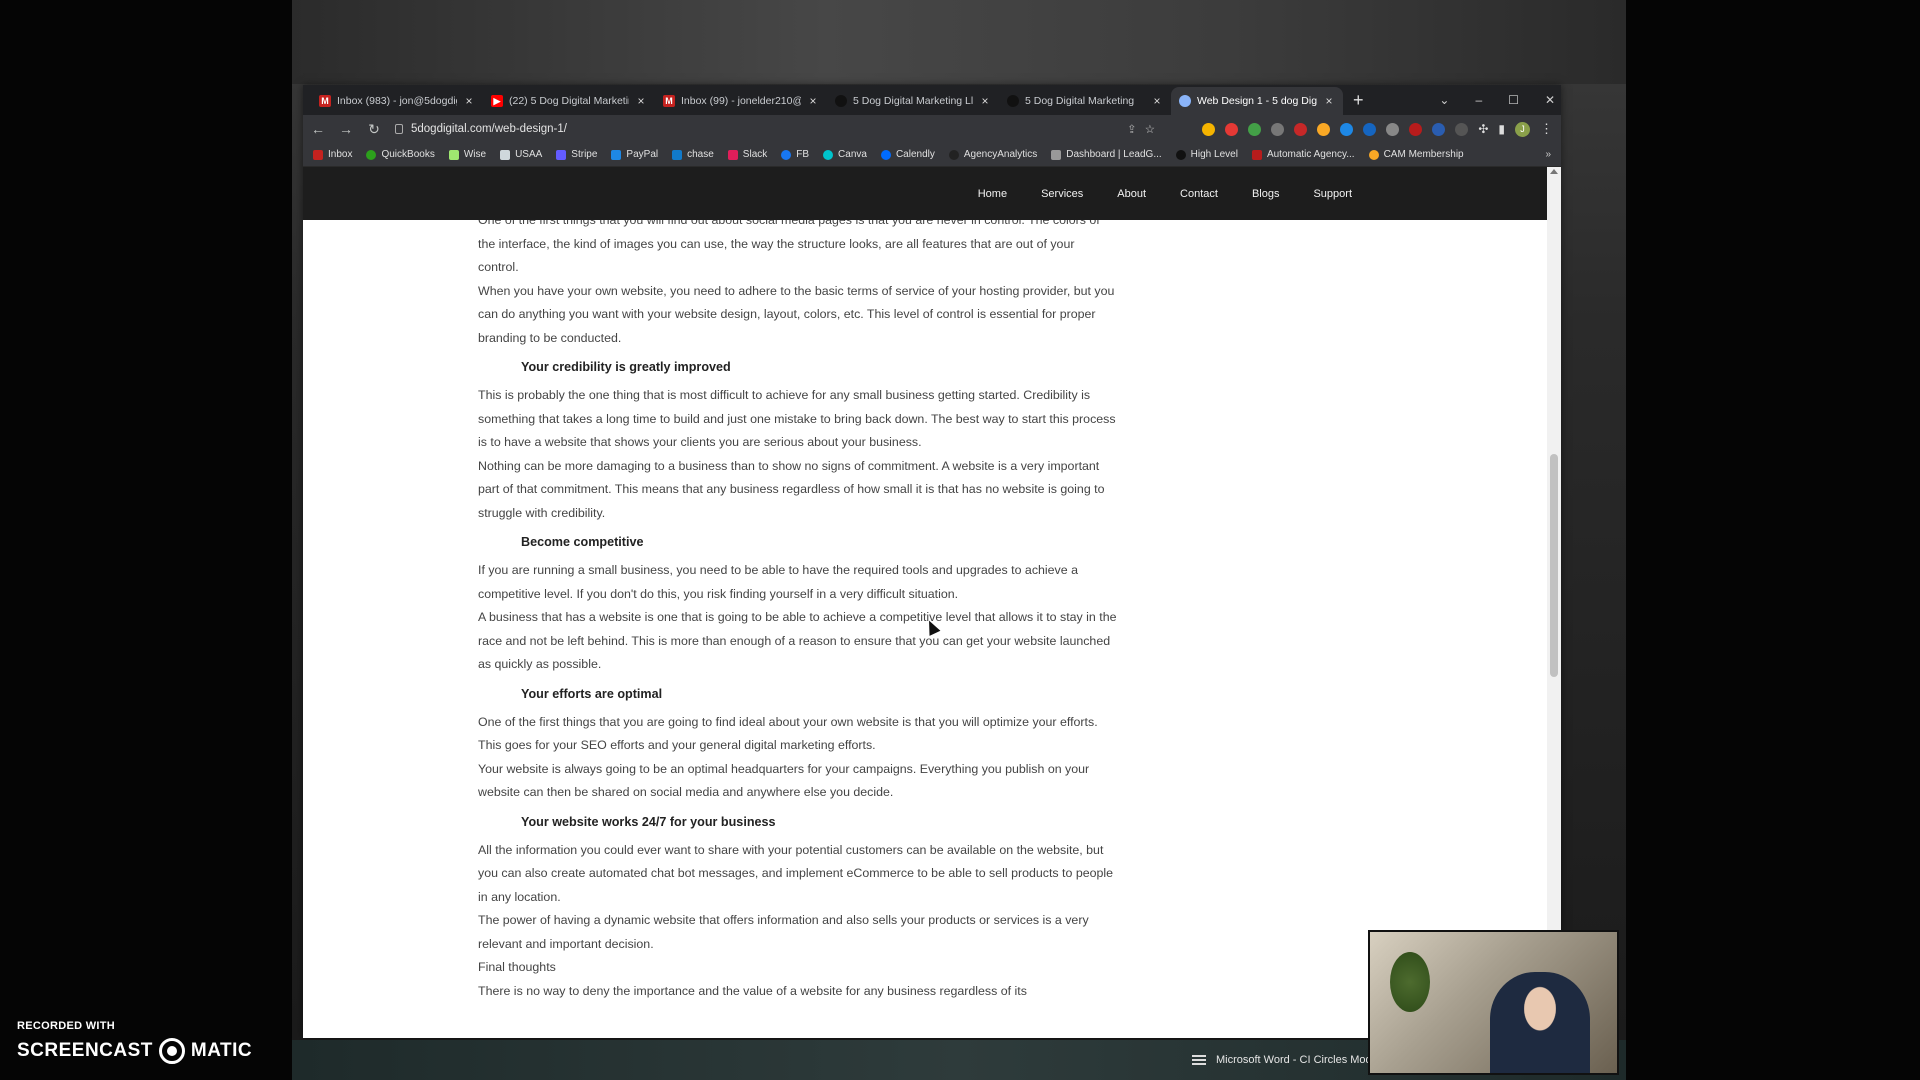  Describe the element at coordinates (700, 154) in the screenshot. I see `bookmark-label: chase` at that location.